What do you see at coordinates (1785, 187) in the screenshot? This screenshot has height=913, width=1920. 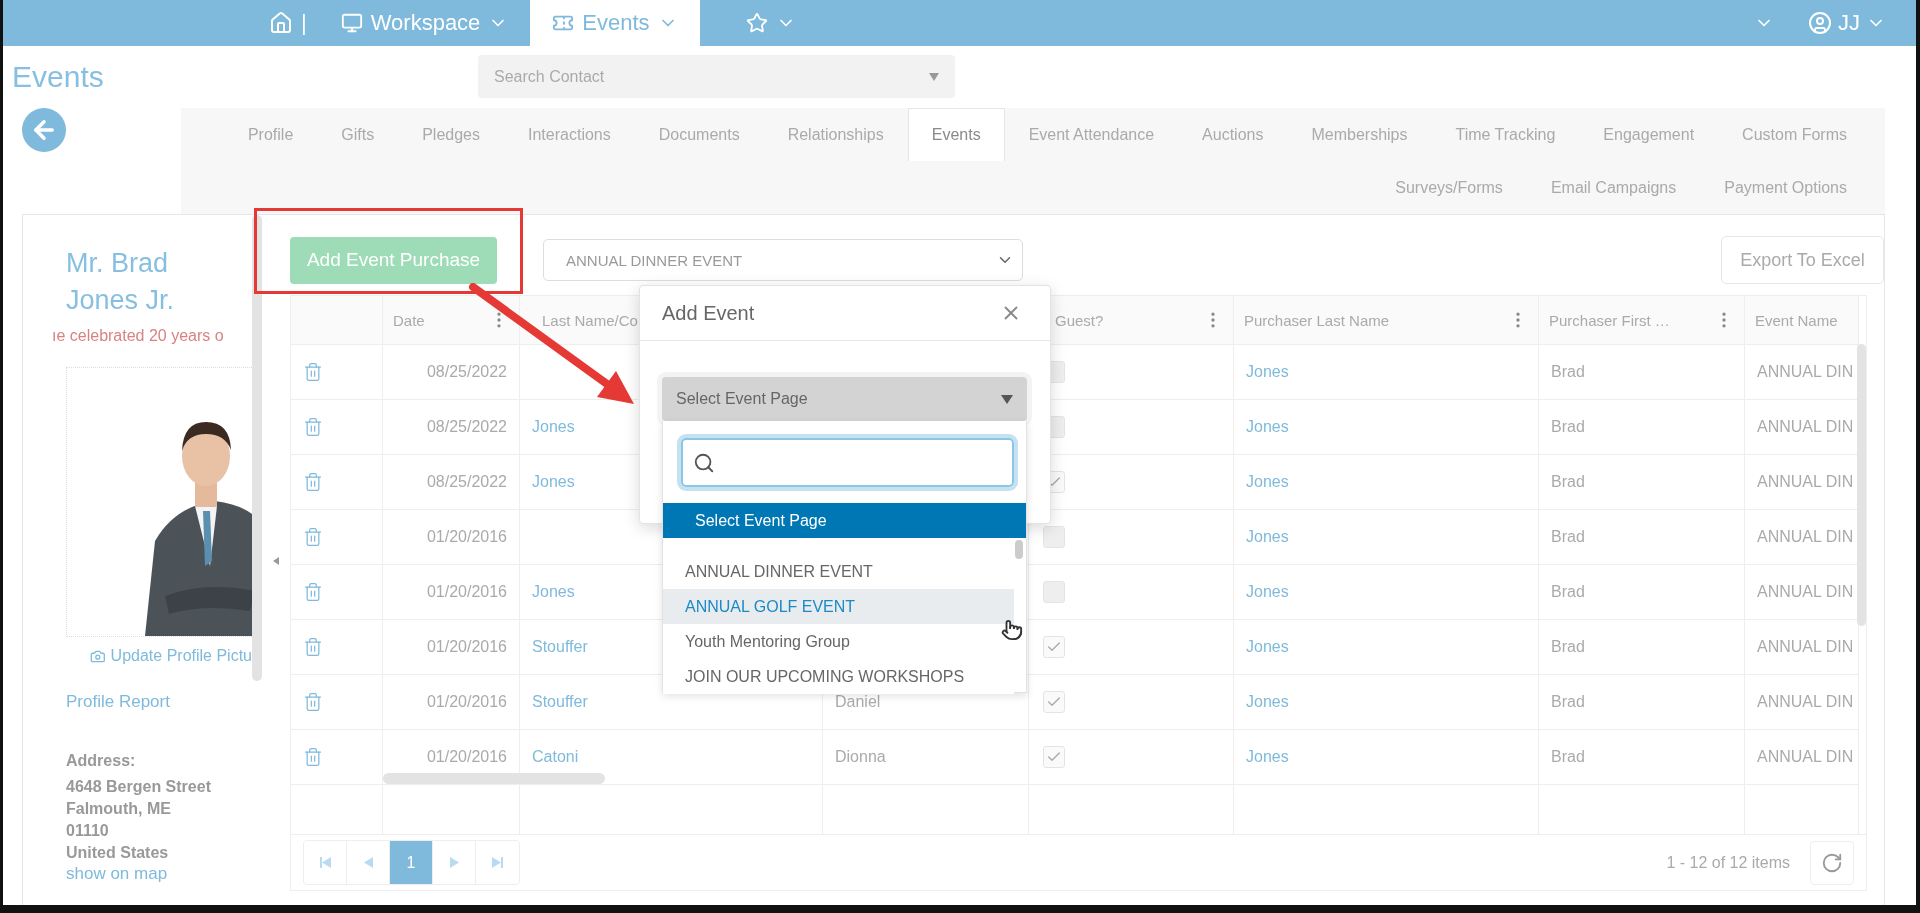 I see `tab: Payment Options` at bounding box center [1785, 187].